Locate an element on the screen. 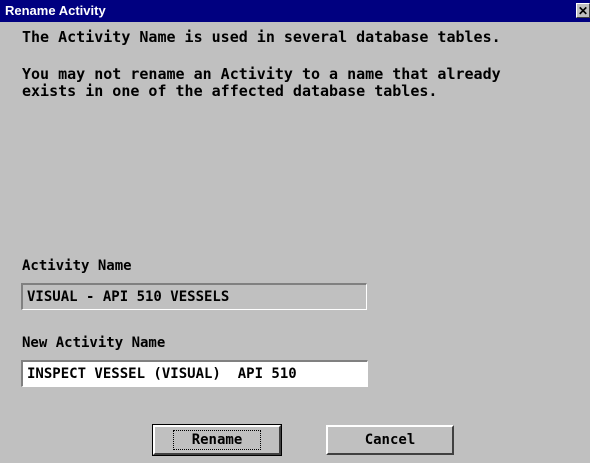  rename-button: Rename is located at coordinates (217, 440).